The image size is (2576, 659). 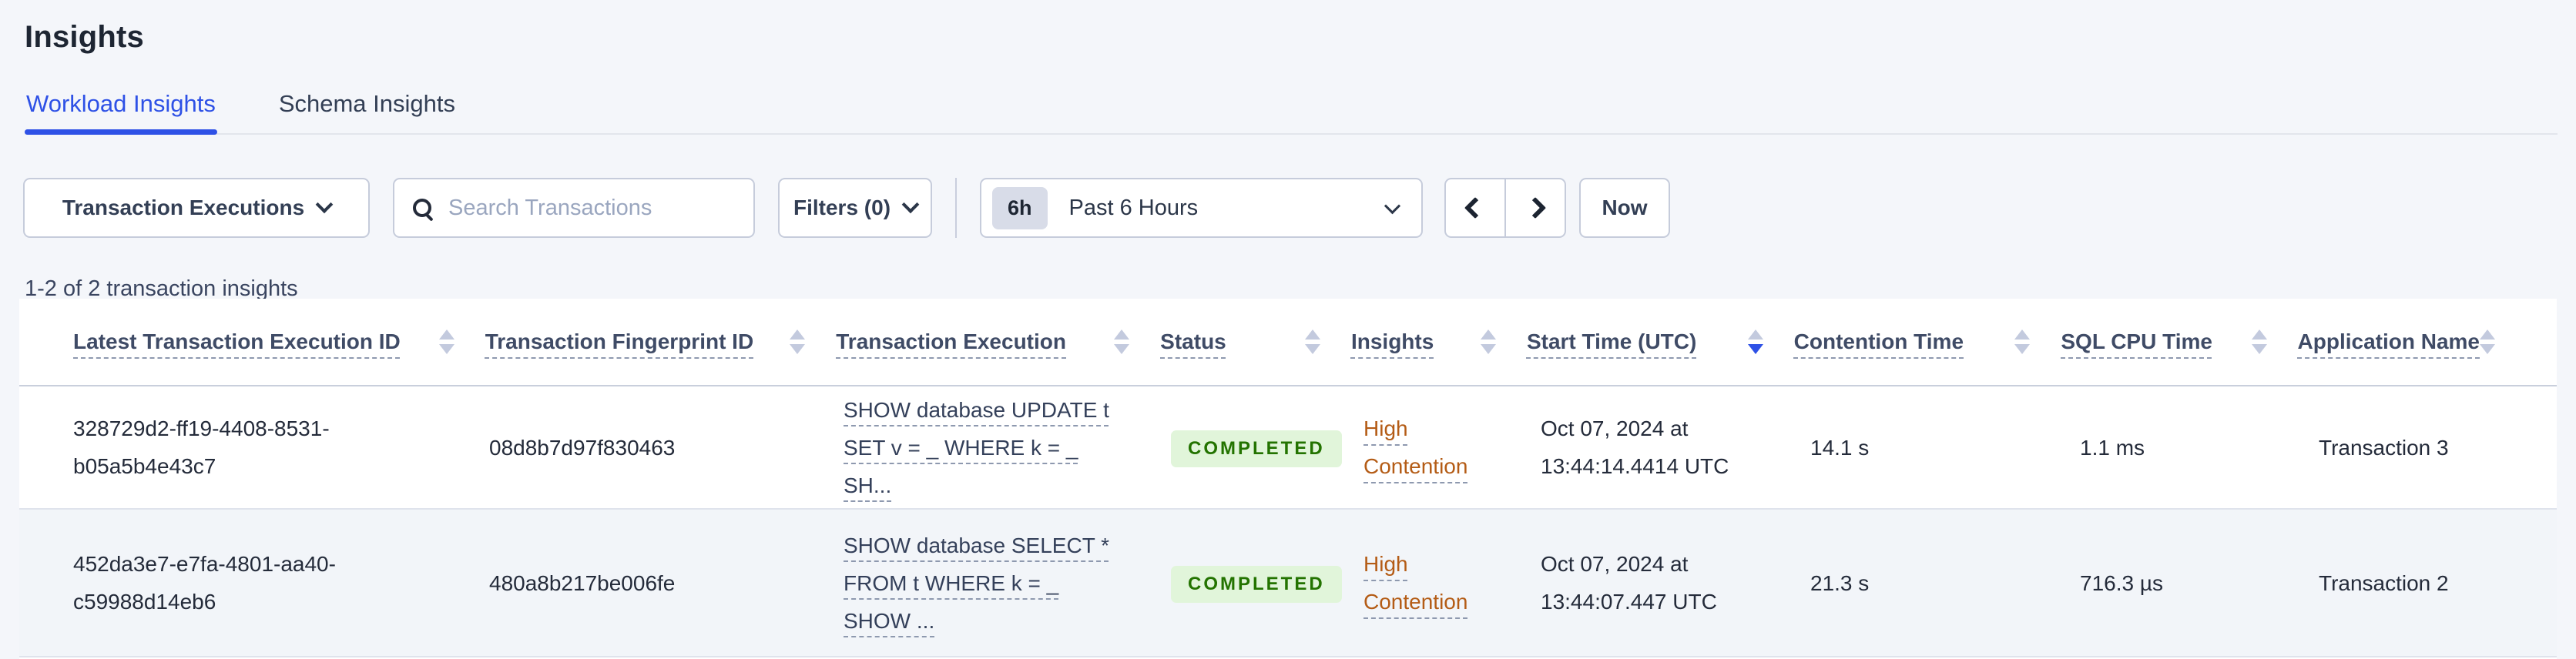 I want to click on arrow-left-icon, so click(x=1475, y=207).